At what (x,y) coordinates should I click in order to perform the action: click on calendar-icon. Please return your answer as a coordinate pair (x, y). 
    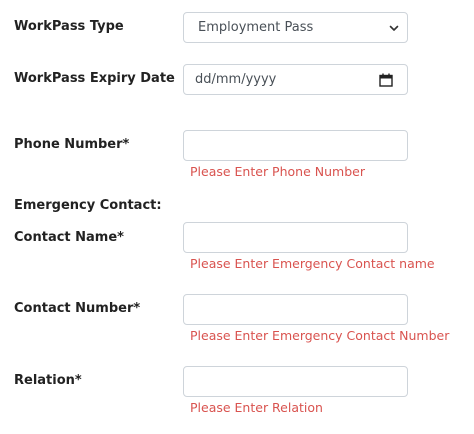
    Looking at the image, I should click on (386, 80).